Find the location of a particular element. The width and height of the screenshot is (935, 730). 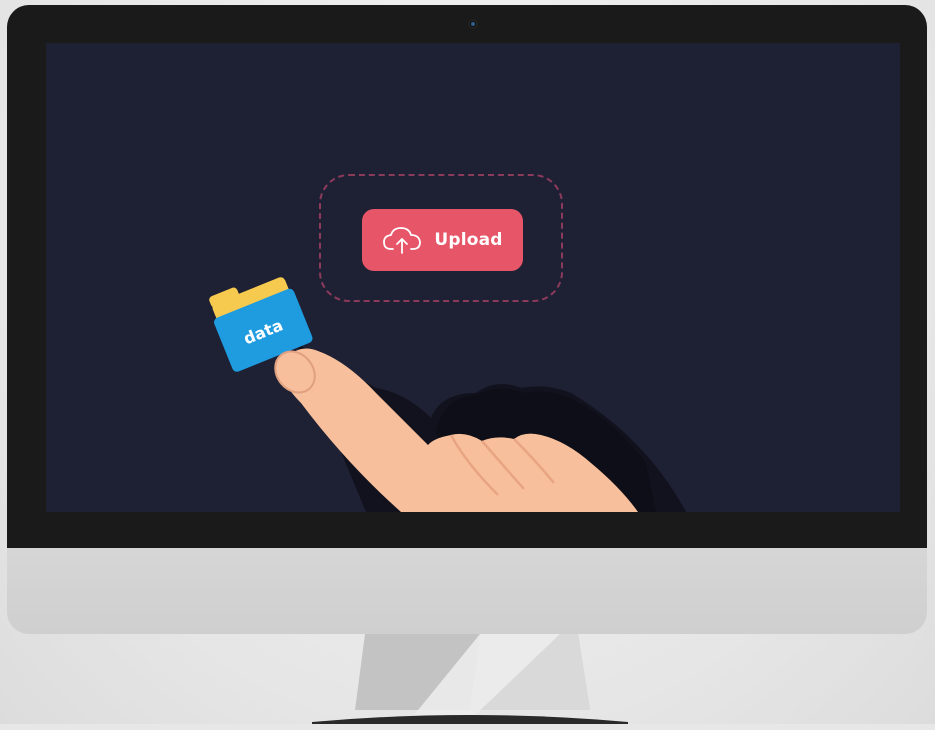

upload-button-label: Upload is located at coordinates (468, 240).